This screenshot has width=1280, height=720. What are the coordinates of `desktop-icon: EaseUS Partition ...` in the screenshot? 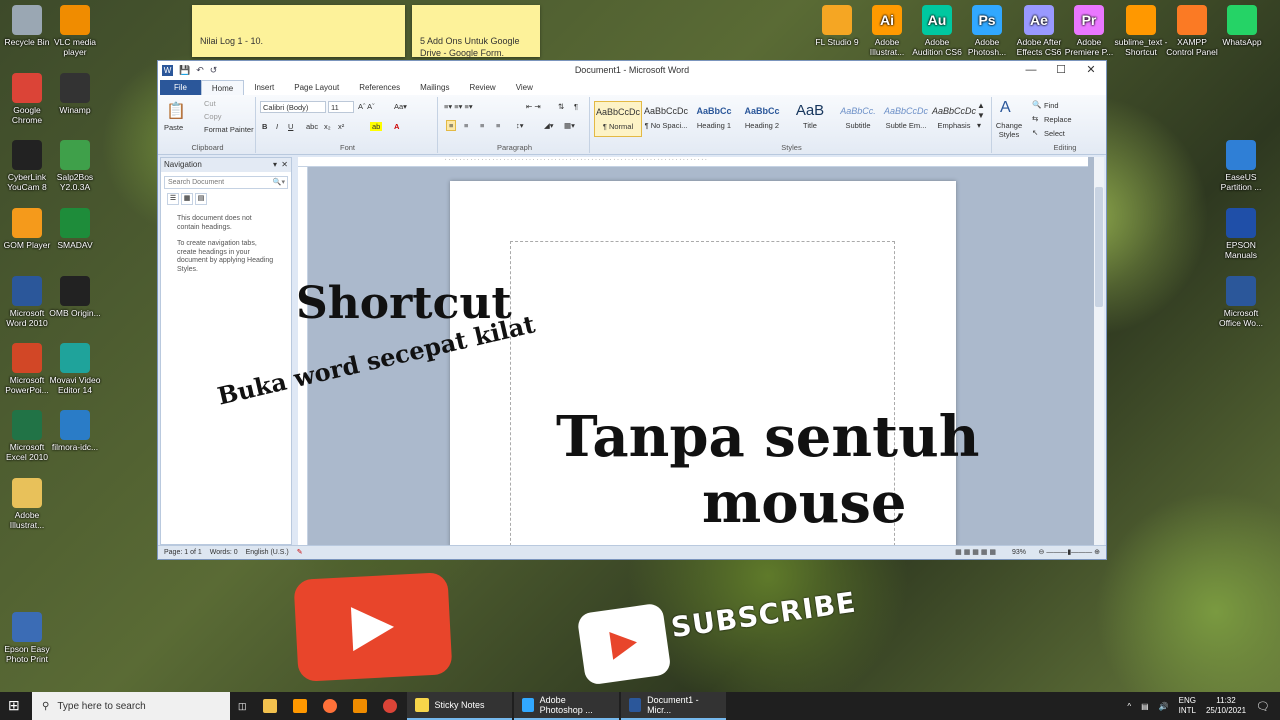 It's located at (1241, 166).